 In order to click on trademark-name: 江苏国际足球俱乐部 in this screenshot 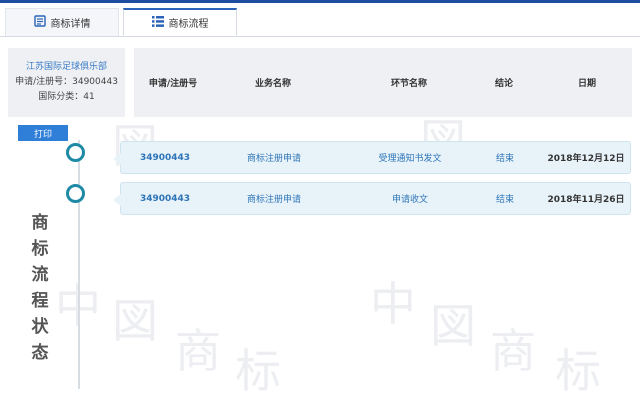, I will do `click(66, 67)`.